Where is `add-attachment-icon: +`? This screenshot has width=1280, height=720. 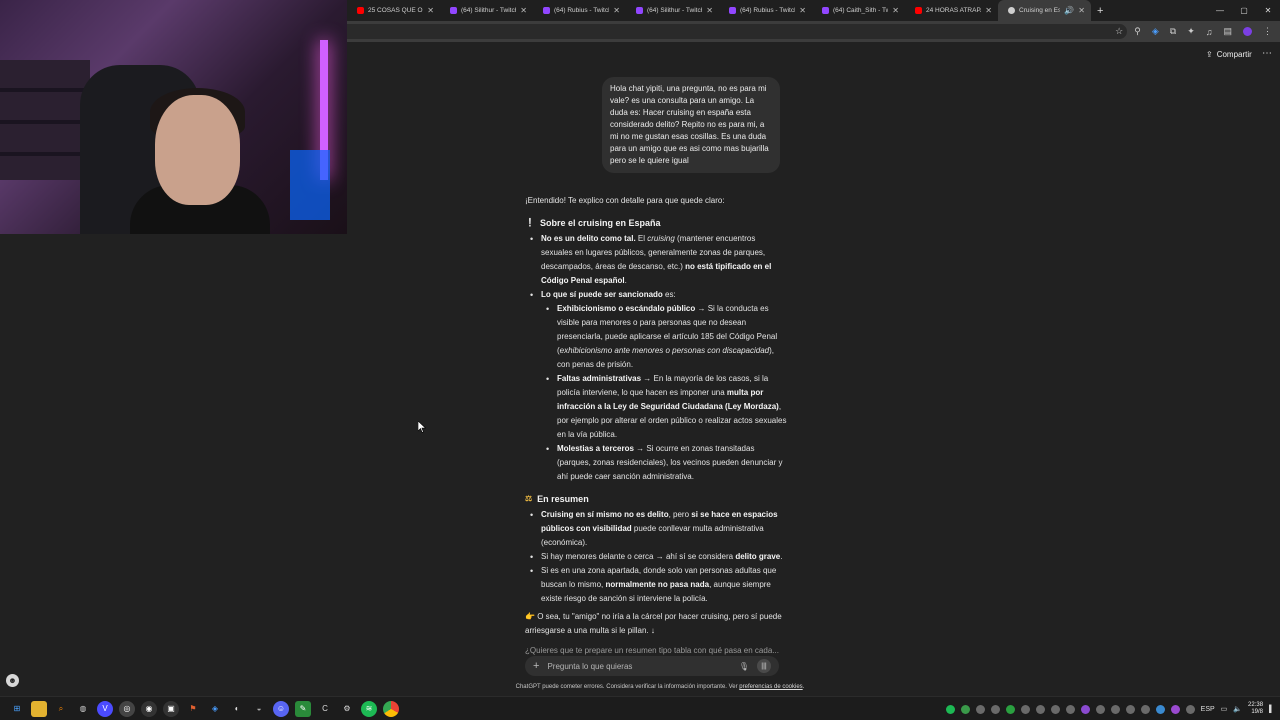 add-attachment-icon: + is located at coordinates (536, 666).